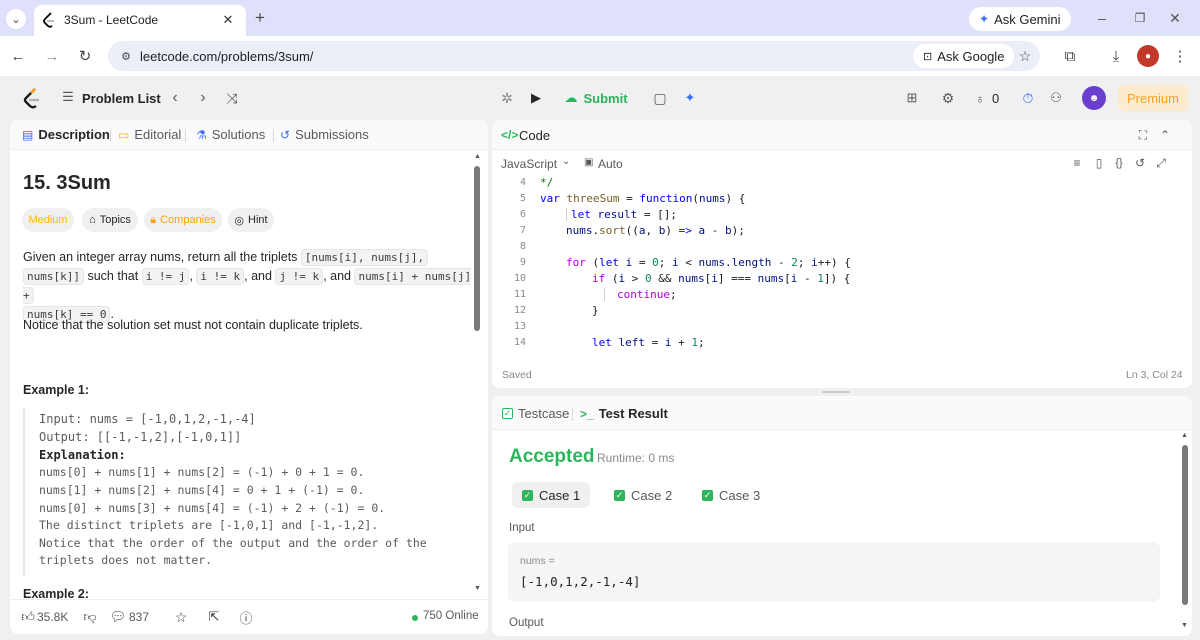 The width and height of the screenshot is (1200, 640). Describe the element at coordinates (52, 56) in the screenshot. I see `forward-icon: →` at that location.